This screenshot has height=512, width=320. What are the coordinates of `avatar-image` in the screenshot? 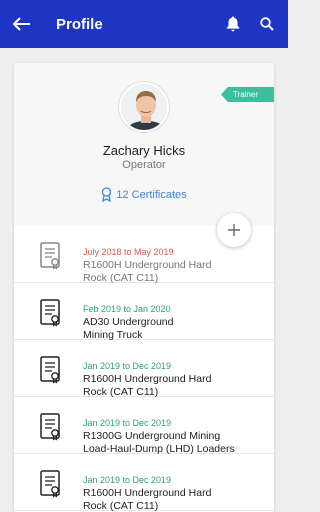 It's located at (144, 107).